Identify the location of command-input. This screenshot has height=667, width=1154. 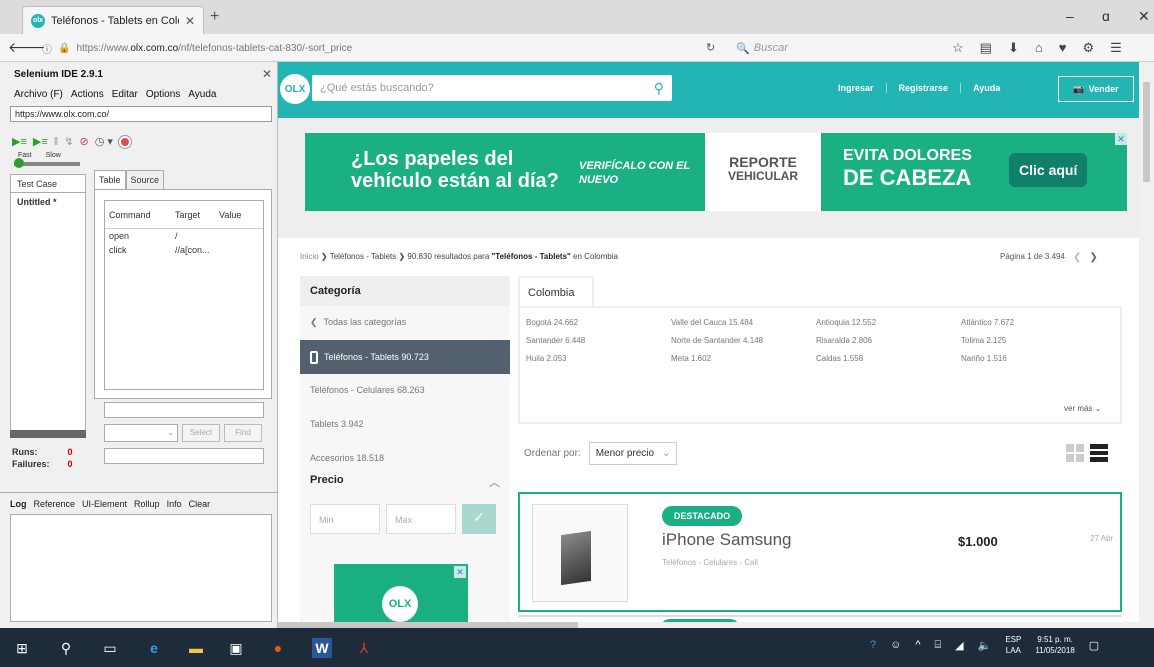
(184, 410).